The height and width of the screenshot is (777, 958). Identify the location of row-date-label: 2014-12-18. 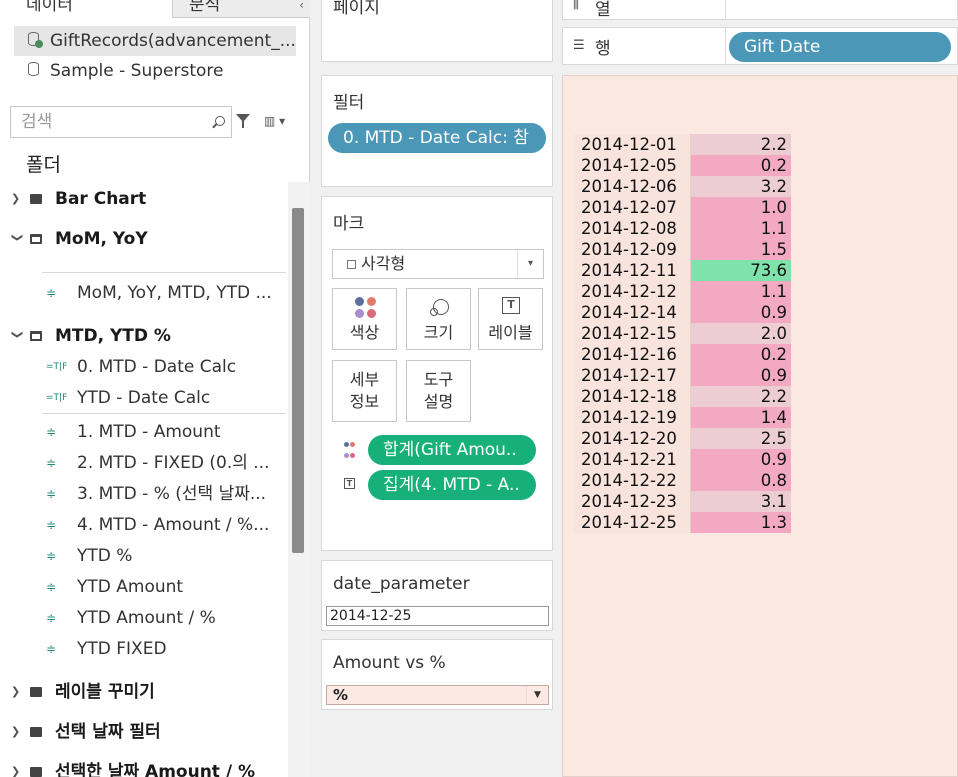
(629, 396).